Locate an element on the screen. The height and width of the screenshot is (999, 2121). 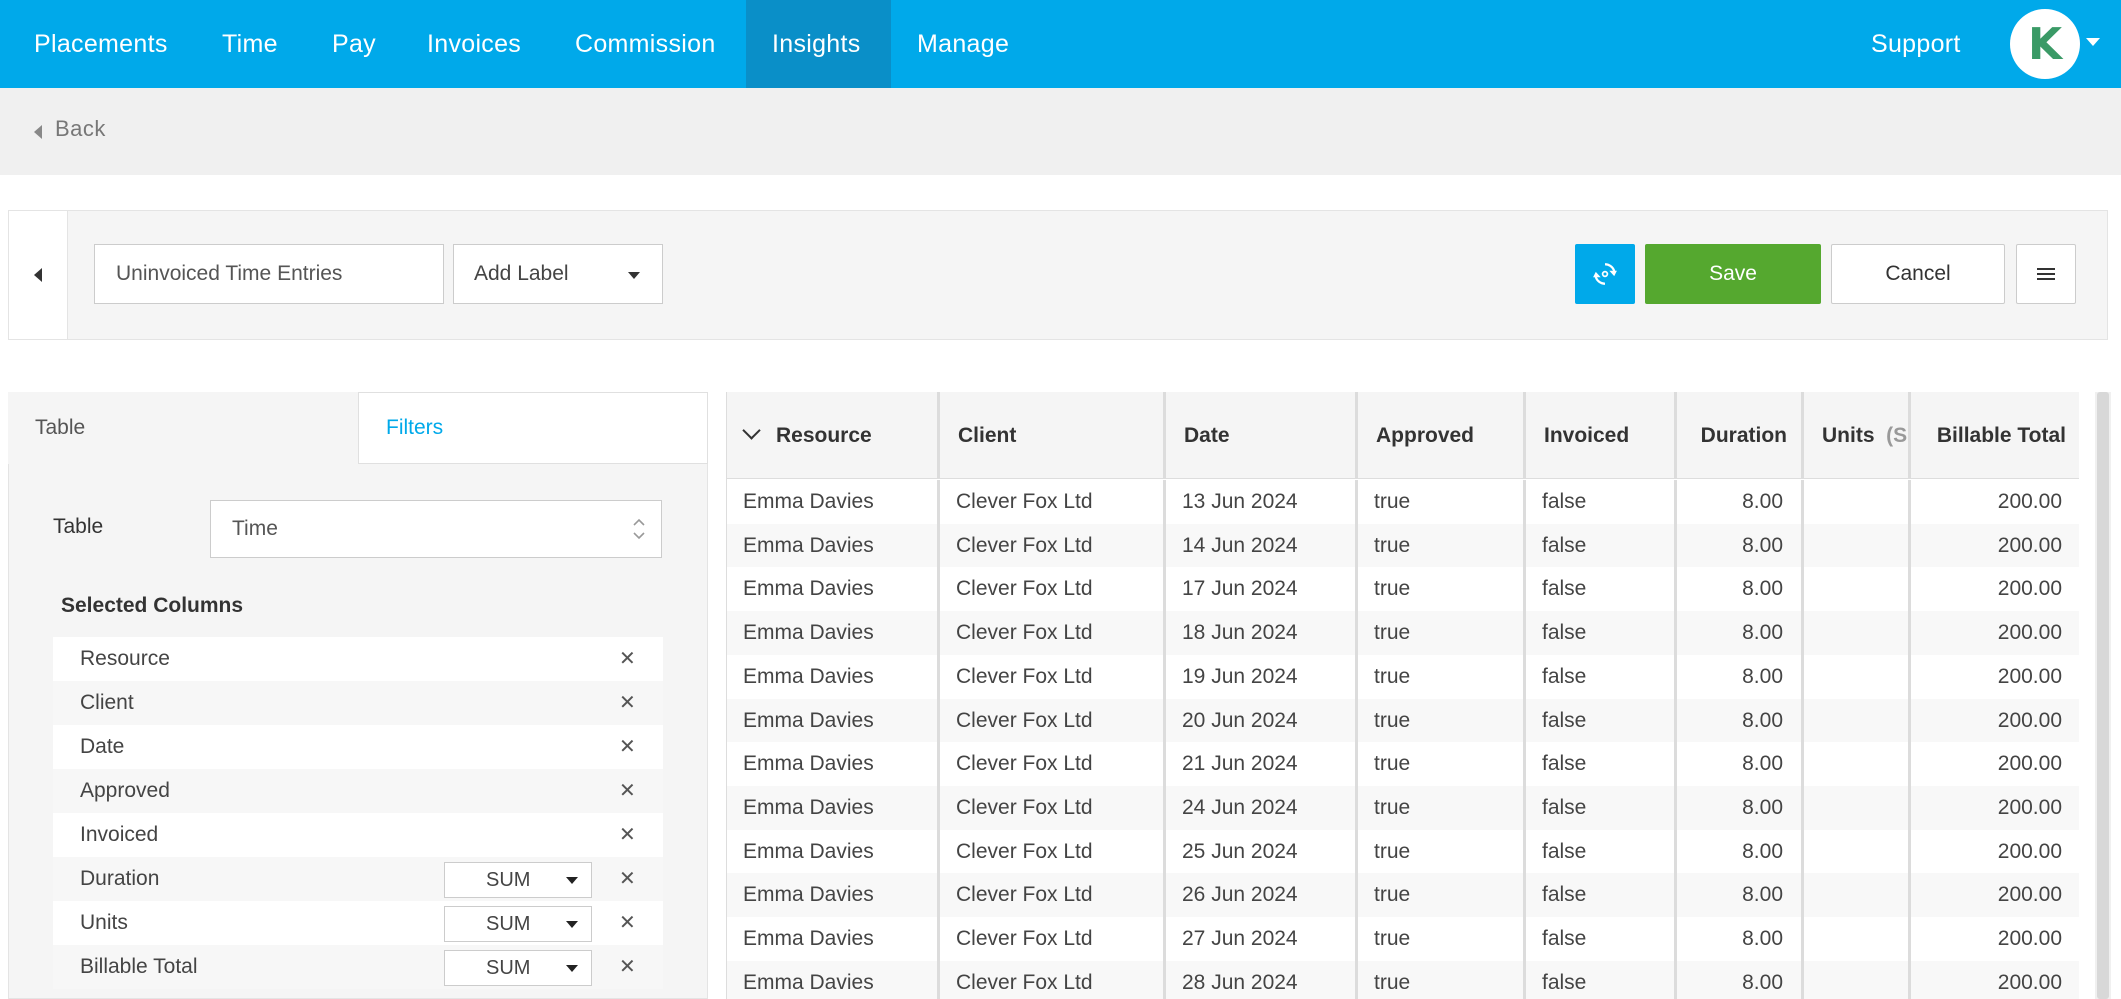
nav-invoices: Invoices is located at coordinates (474, 44).